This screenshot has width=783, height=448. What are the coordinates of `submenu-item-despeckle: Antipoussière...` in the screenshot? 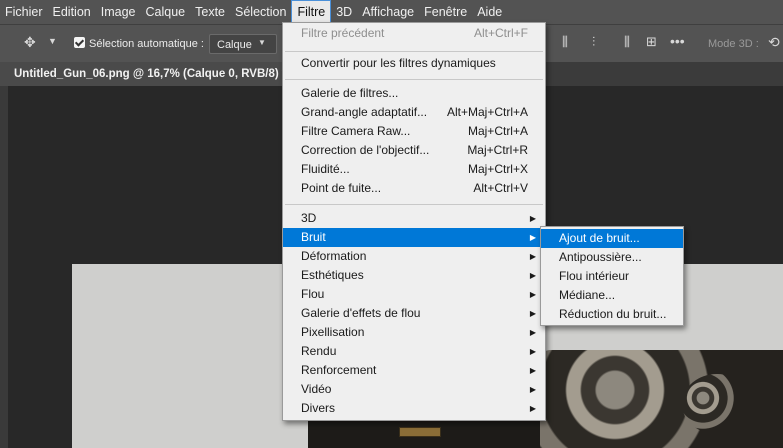 It's located at (612, 257).